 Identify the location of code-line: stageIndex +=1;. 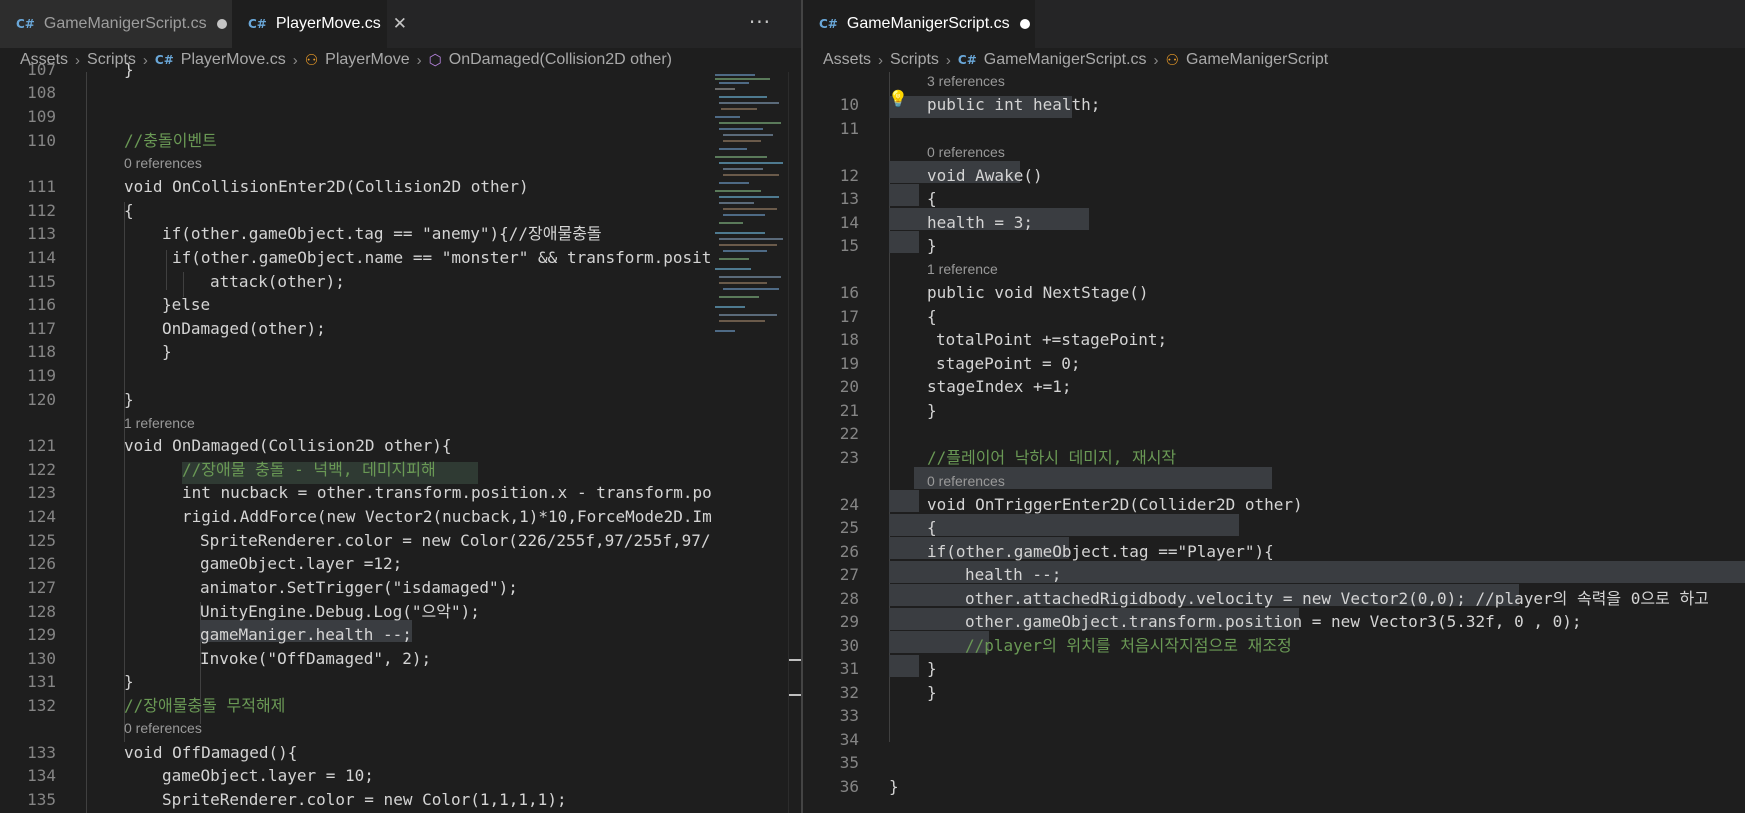
(999, 386).